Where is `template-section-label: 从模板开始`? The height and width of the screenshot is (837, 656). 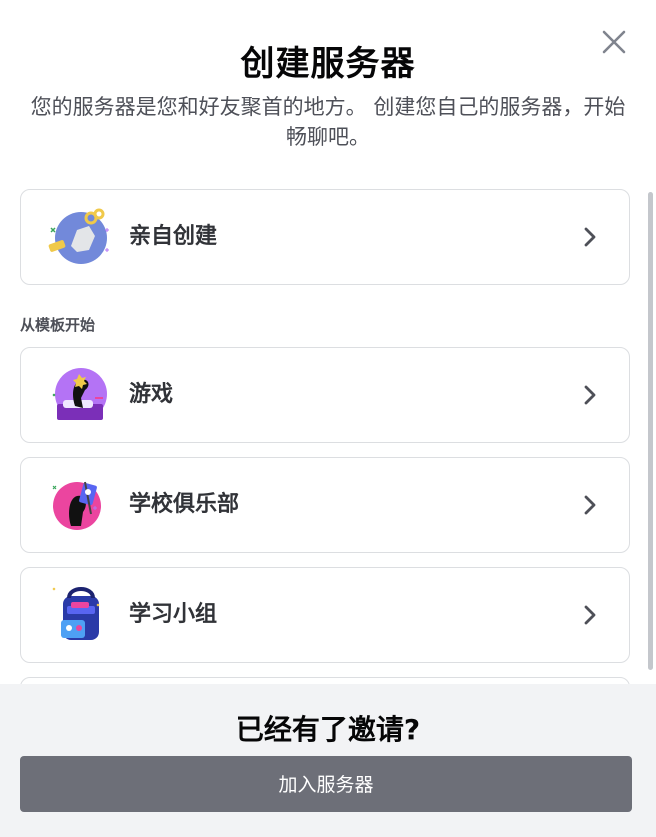
template-section-label: 从模板开始 is located at coordinates (58, 325).